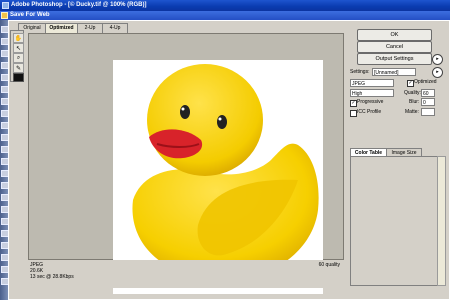 The width and height of the screenshot is (450, 300). What do you see at coordinates (353, 103) in the screenshot?
I see `progressive-checkbox: ✓` at bounding box center [353, 103].